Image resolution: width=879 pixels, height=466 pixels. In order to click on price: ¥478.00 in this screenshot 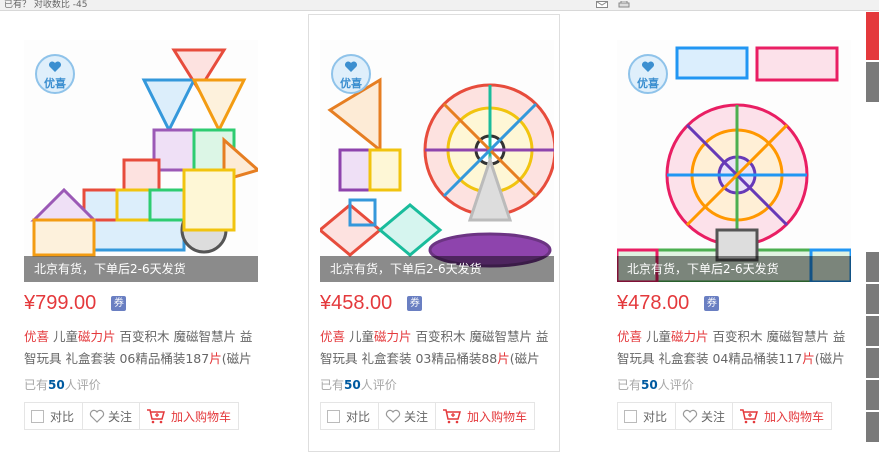, I will do `click(653, 303)`.